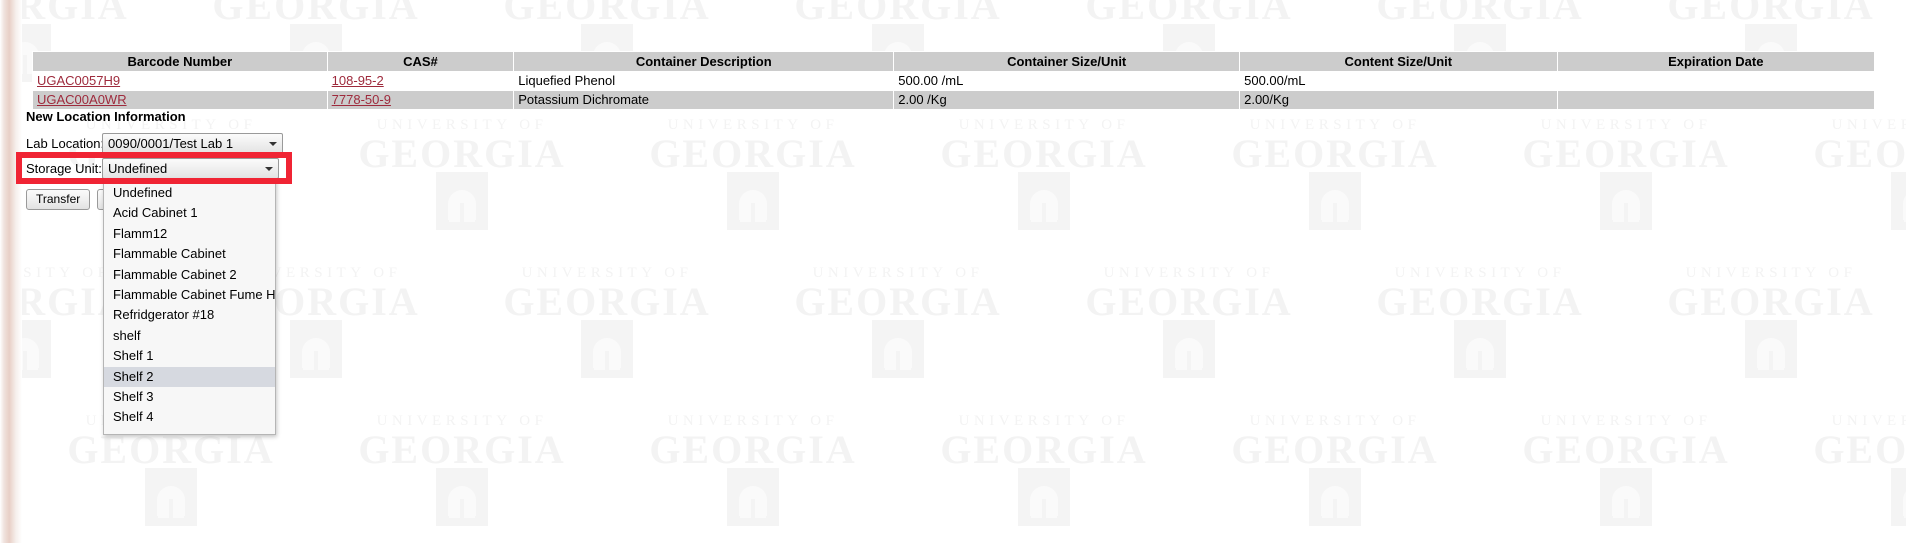  What do you see at coordinates (1067, 81) in the screenshot?
I see `cell-container-size: 500.00 /mL` at bounding box center [1067, 81].